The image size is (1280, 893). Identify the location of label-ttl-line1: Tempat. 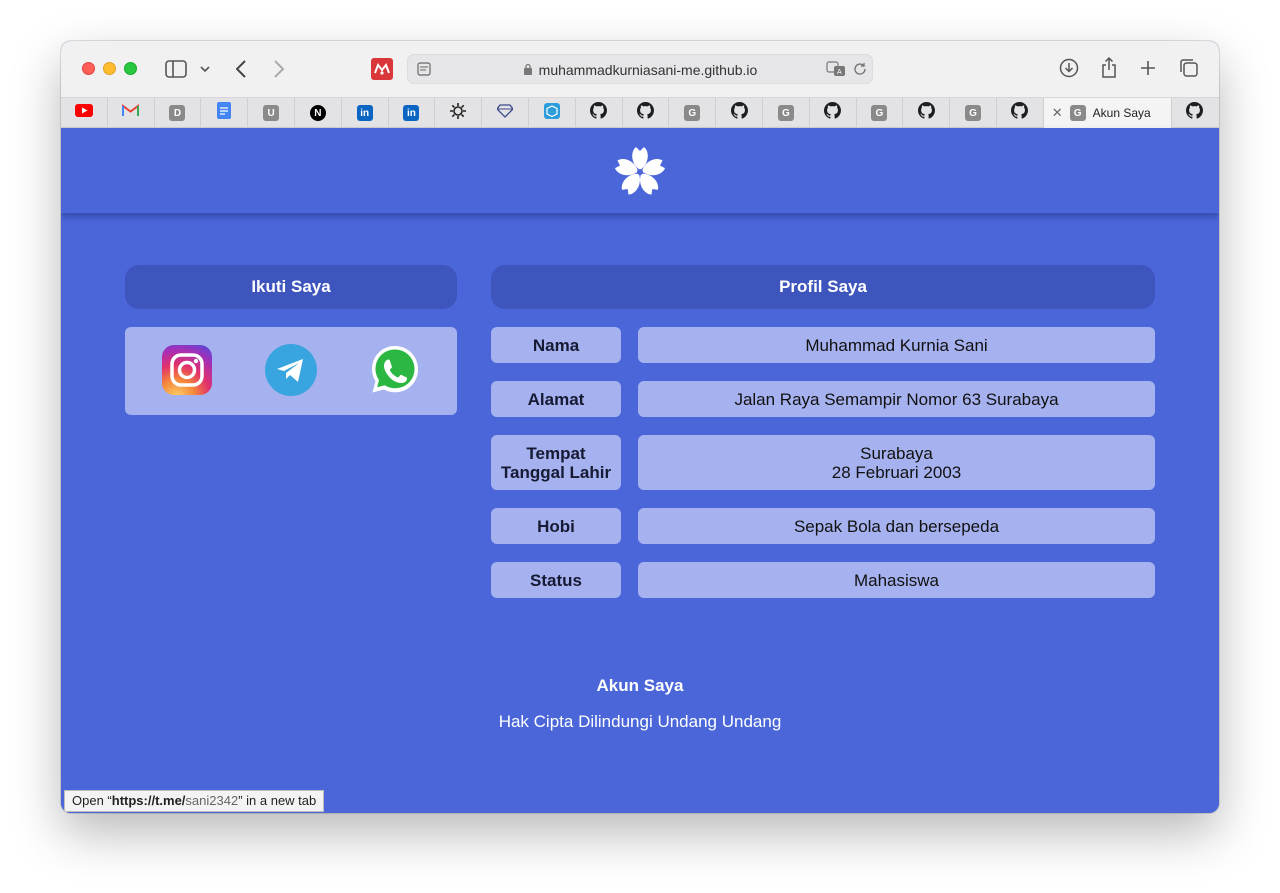
(556, 453).